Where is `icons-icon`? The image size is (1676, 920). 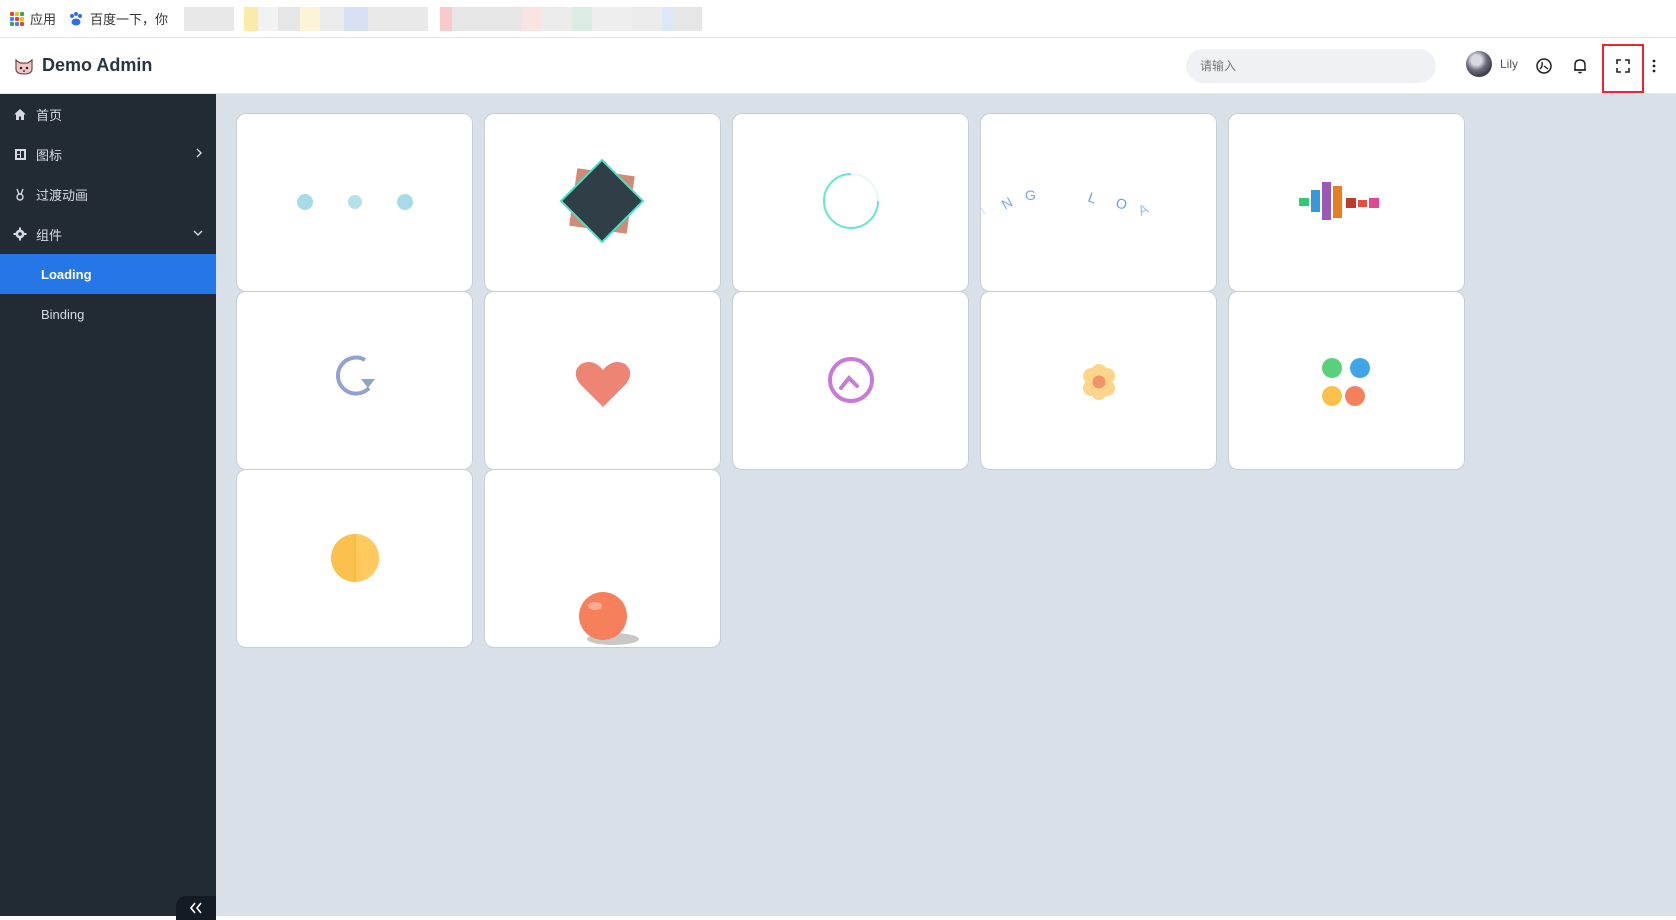 icons-icon is located at coordinates (20, 154).